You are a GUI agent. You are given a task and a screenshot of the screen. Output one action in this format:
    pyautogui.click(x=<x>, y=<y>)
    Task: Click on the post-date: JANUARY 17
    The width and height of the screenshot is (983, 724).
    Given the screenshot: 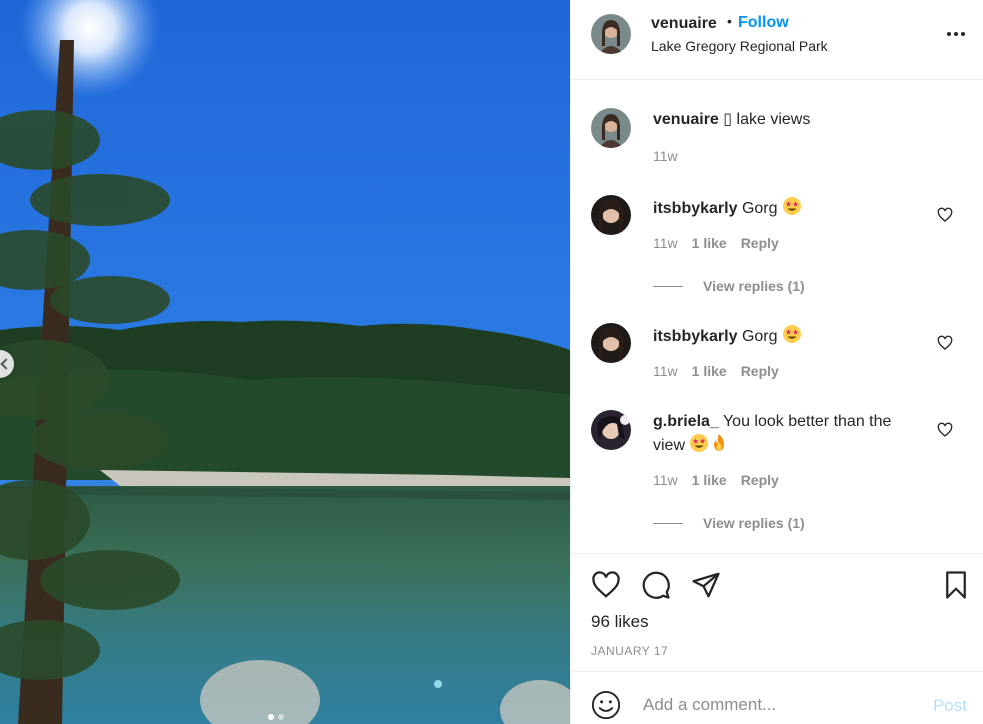 What is the action you would take?
    pyautogui.click(x=629, y=651)
    